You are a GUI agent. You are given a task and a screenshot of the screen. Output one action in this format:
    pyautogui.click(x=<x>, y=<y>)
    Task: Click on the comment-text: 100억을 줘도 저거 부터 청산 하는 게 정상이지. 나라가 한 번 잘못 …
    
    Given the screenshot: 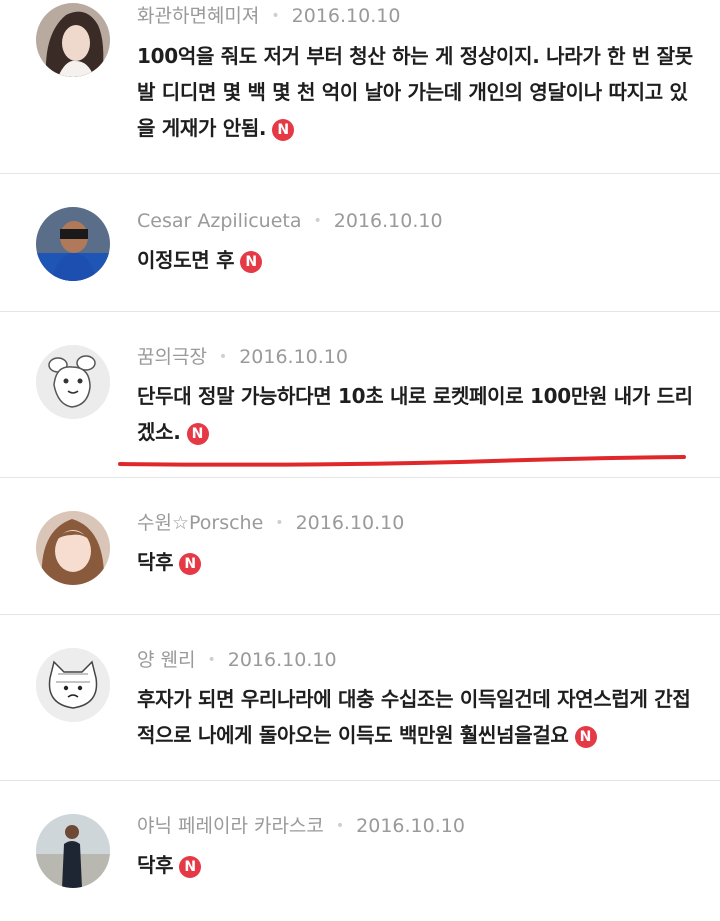 What is the action you would take?
    pyautogui.click(x=415, y=92)
    